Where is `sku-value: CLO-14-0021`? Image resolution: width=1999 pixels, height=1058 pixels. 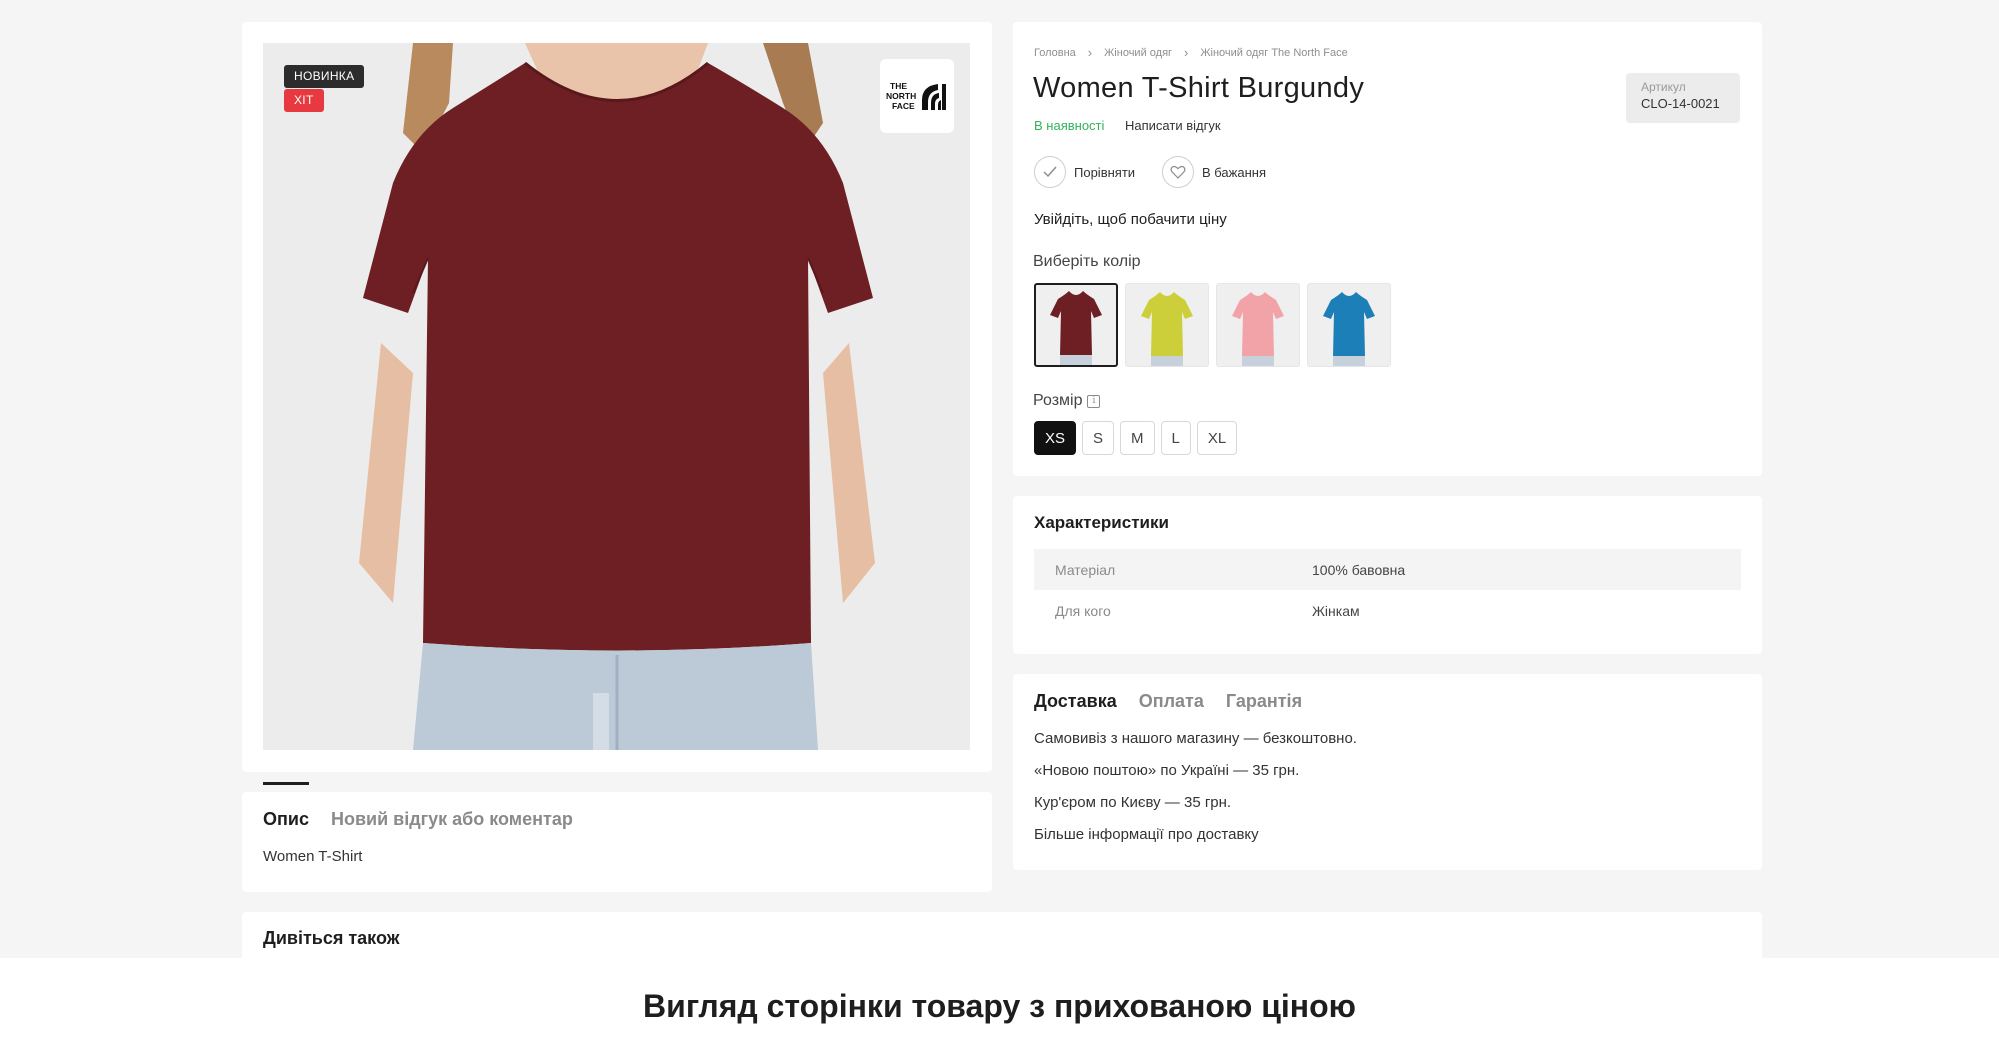 sku-value: CLO-14-0021 is located at coordinates (1680, 103).